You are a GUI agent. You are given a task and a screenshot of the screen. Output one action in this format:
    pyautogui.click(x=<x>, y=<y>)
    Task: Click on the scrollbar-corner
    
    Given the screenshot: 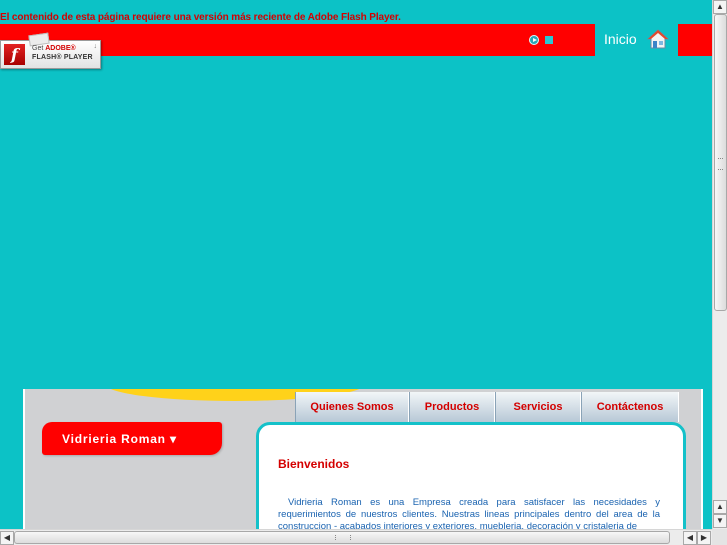 What is the action you would take?
    pyautogui.click(x=719, y=537)
    